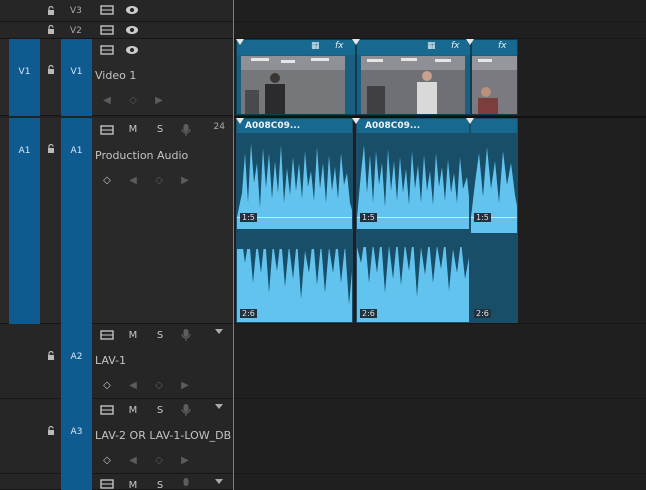 The image size is (646, 490). I want to click on source-target-a1: A1, so click(24, 221).